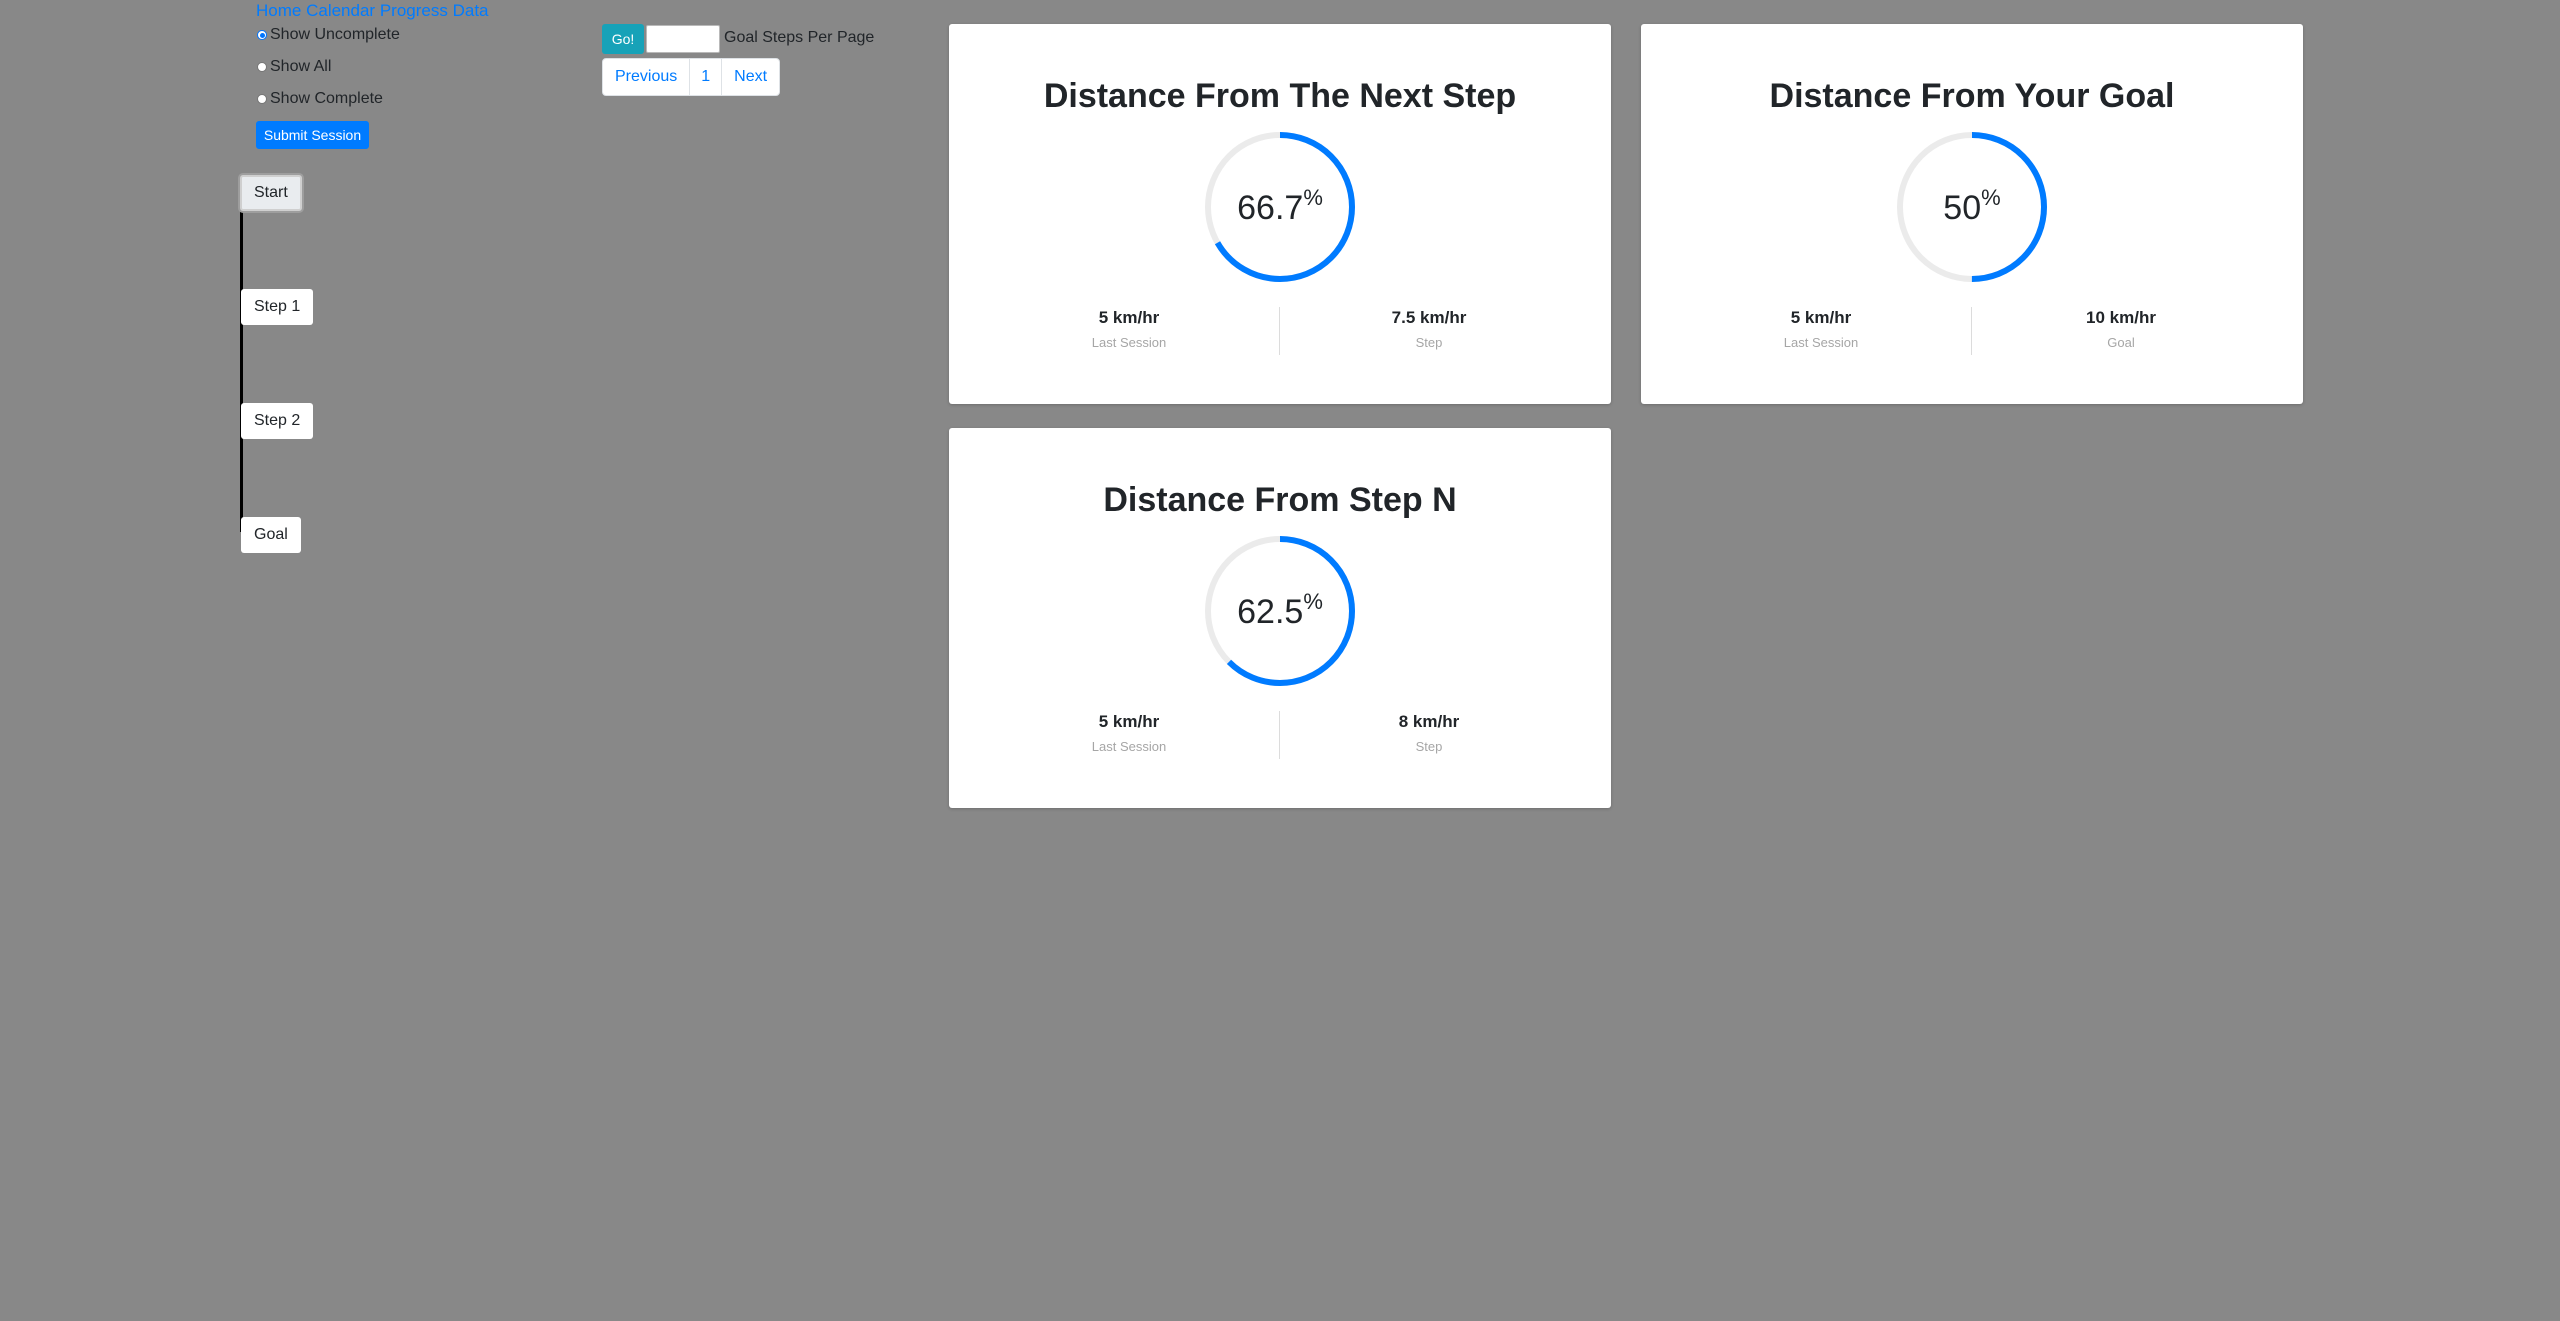  I want to click on gauge-percent: 62.5, so click(1270, 612).